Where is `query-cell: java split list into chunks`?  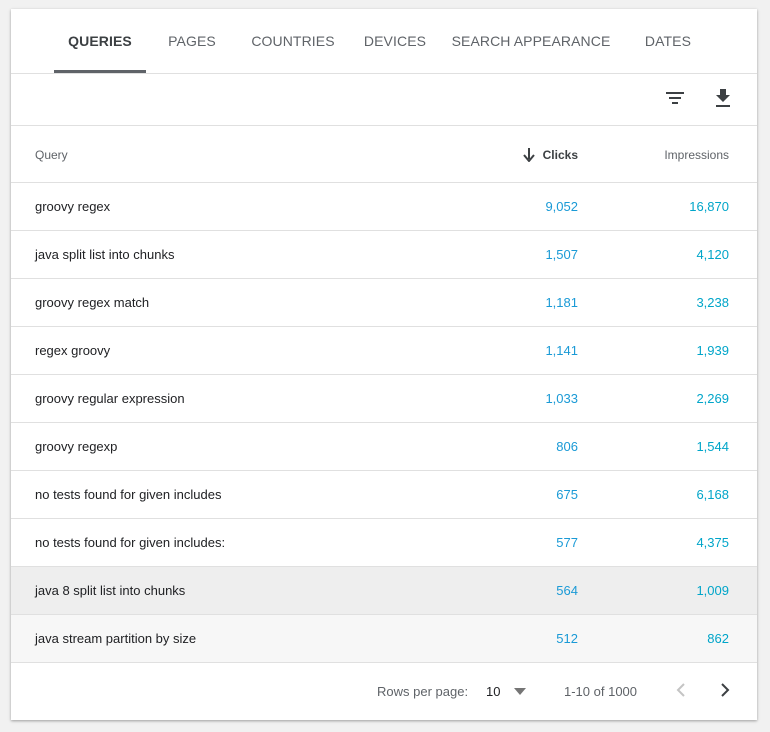 query-cell: java split list into chunks is located at coordinates (105, 254).